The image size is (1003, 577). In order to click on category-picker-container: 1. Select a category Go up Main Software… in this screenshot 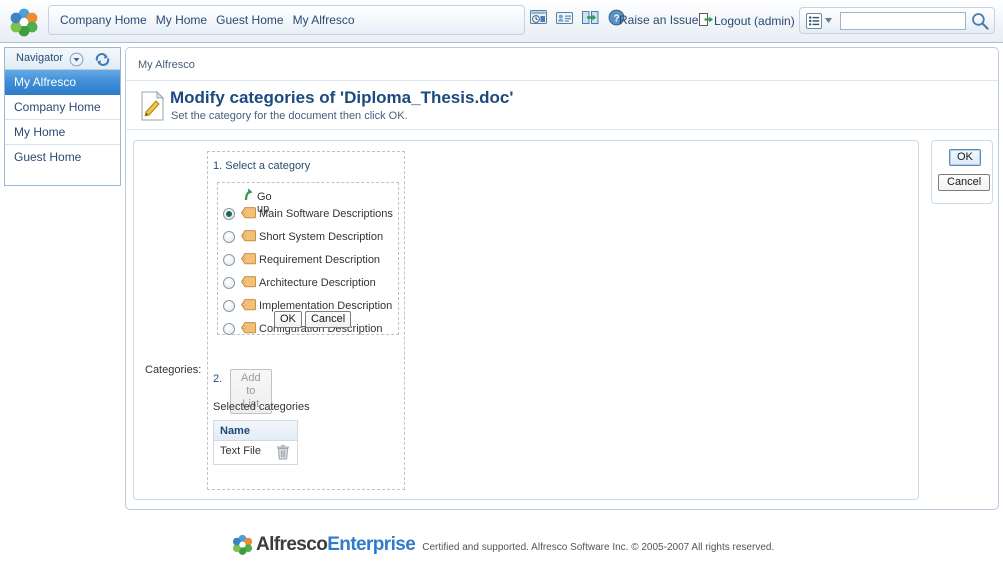, I will do `click(306, 320)`.